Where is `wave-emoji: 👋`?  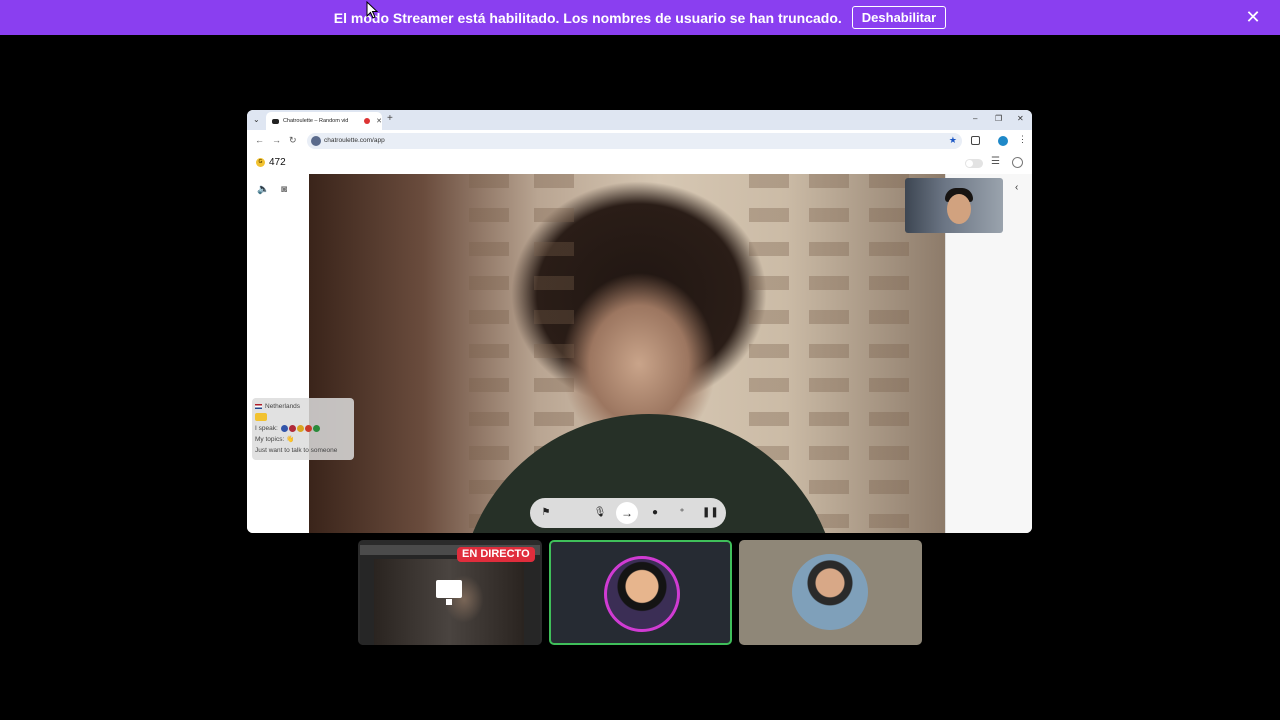 wave-emoji: 👋 is located at coordinates (290, 439).